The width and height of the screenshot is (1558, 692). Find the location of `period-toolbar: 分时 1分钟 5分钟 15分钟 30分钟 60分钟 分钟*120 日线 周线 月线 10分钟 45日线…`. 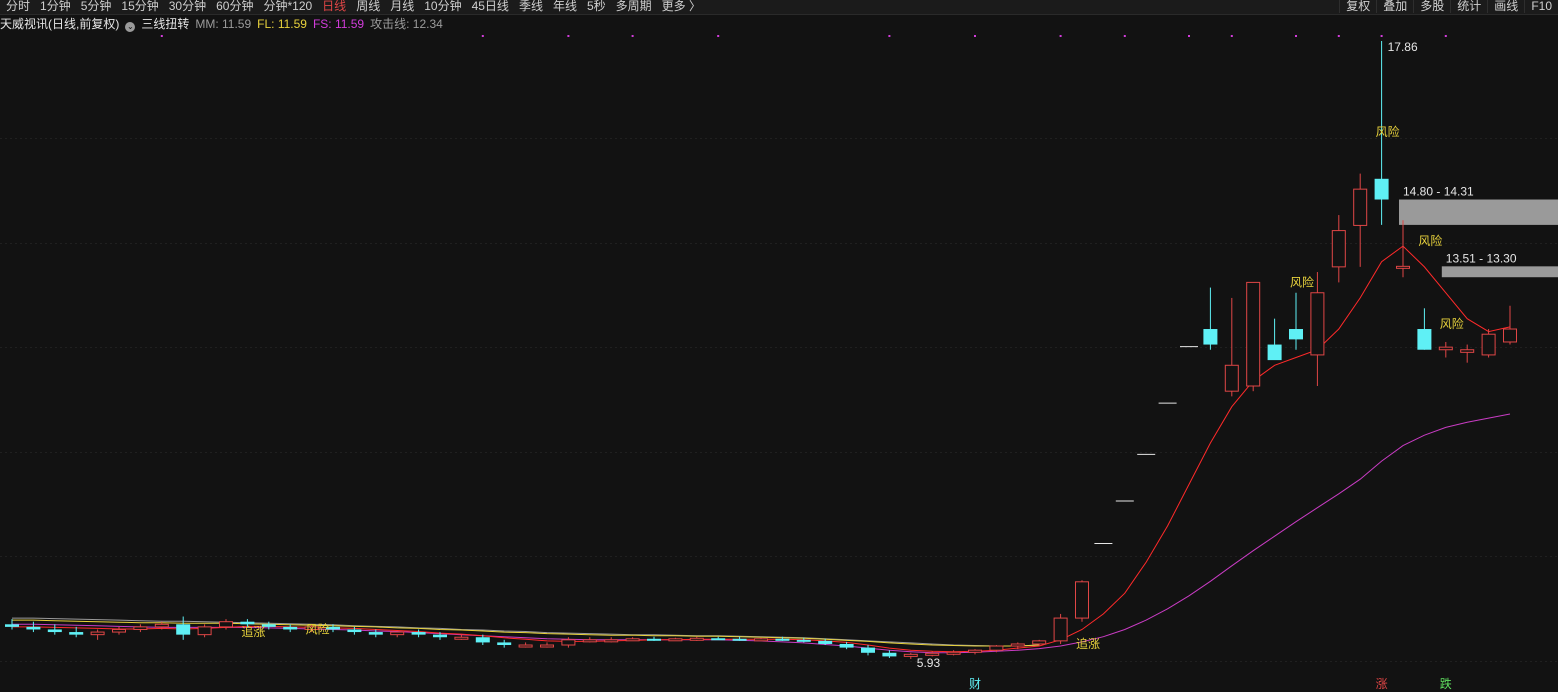

period-toolbar: 分时 1分钟 5分钟 15分钟 30分钟 60分钟 分钟*120 日线 周线 月线 10分钟 45日线… is located at coordinates (779, 7).